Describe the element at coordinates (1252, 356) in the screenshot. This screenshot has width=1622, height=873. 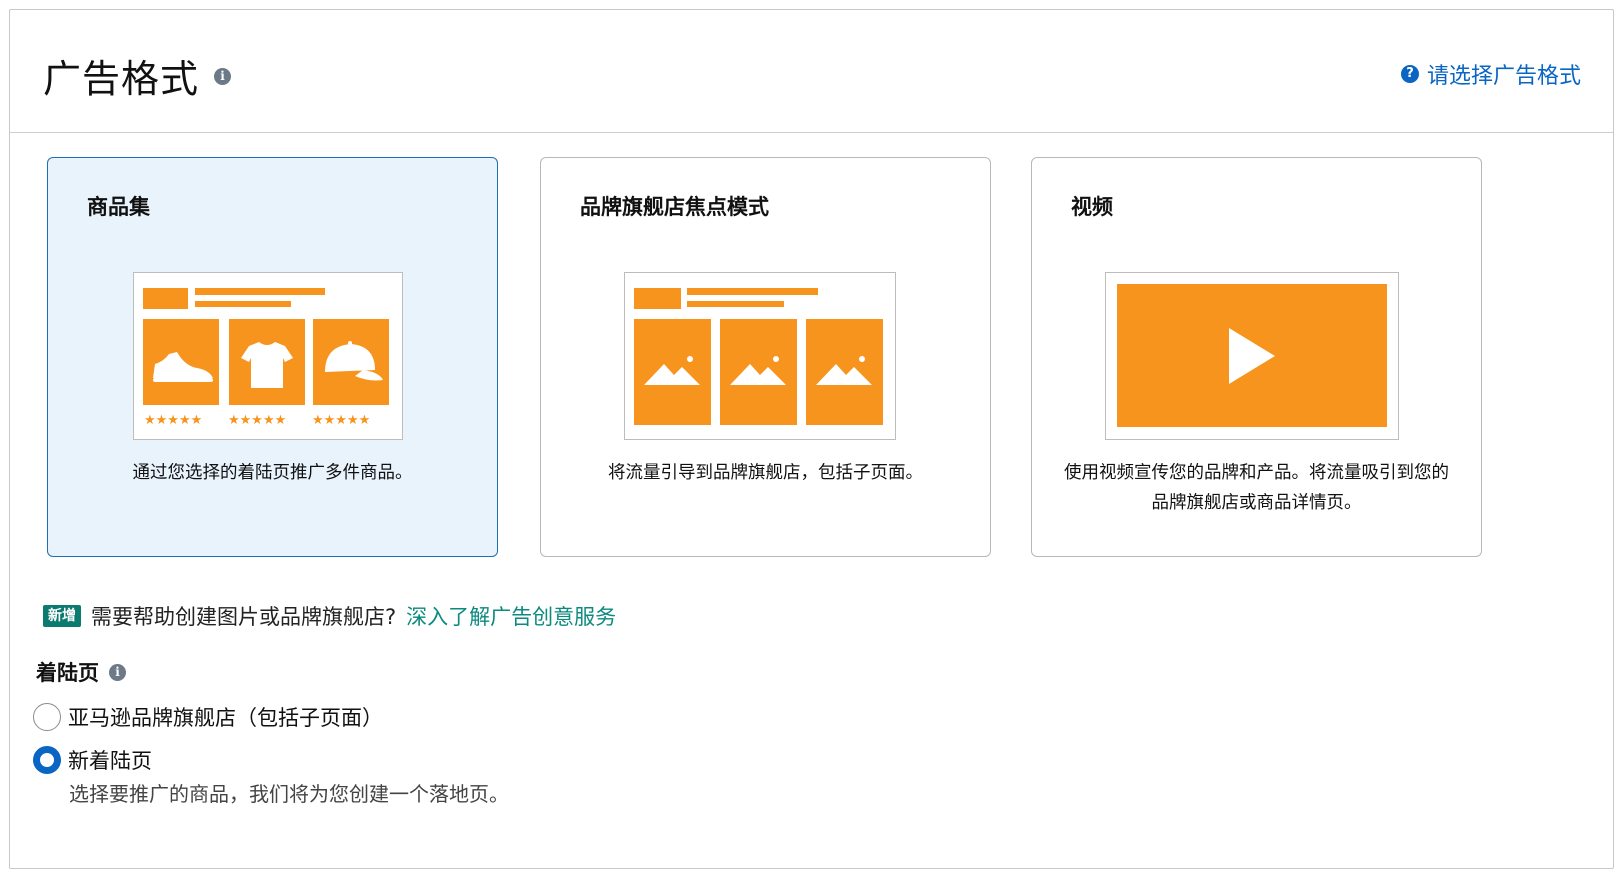
I see `video-illustration` at that location.